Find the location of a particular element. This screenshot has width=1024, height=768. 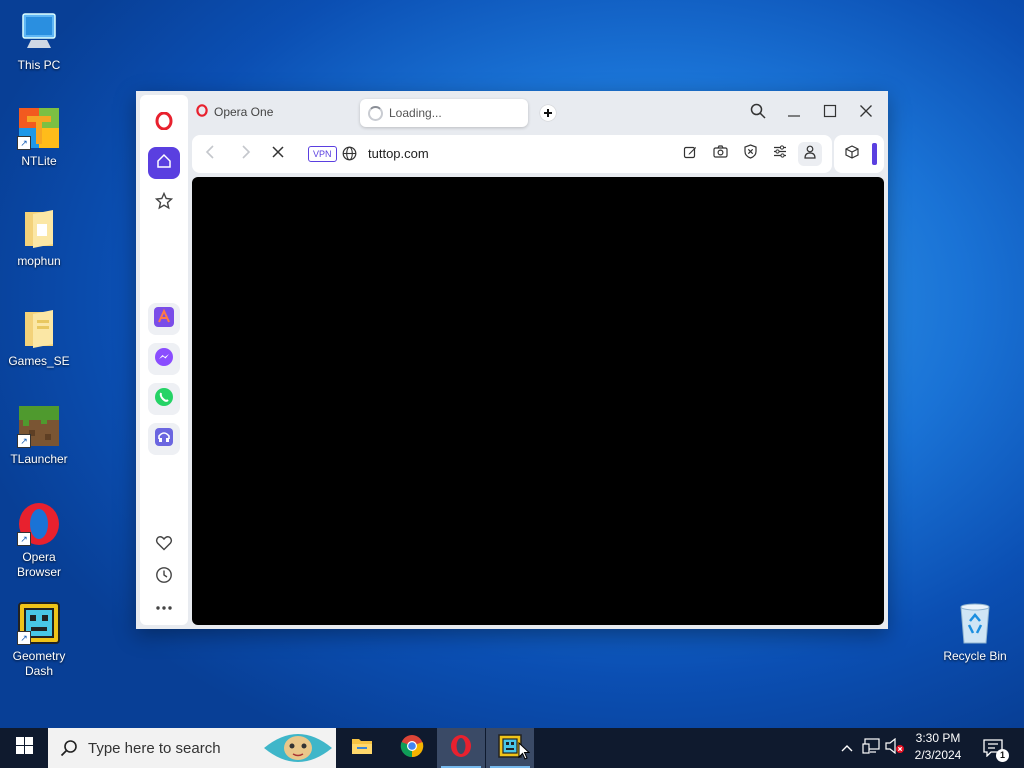

file-explorer-icon is located at coordinates (362, 748).